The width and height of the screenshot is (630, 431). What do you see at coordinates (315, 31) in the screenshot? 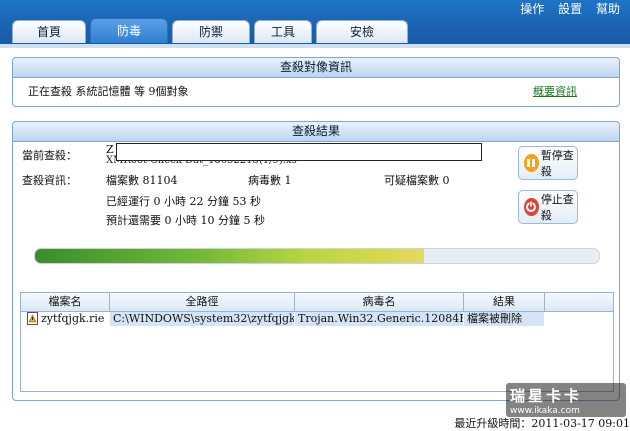
I see `main-tabs: 首頁 防毒 防禦 工具 安檢` at bounding box center [315, 31].